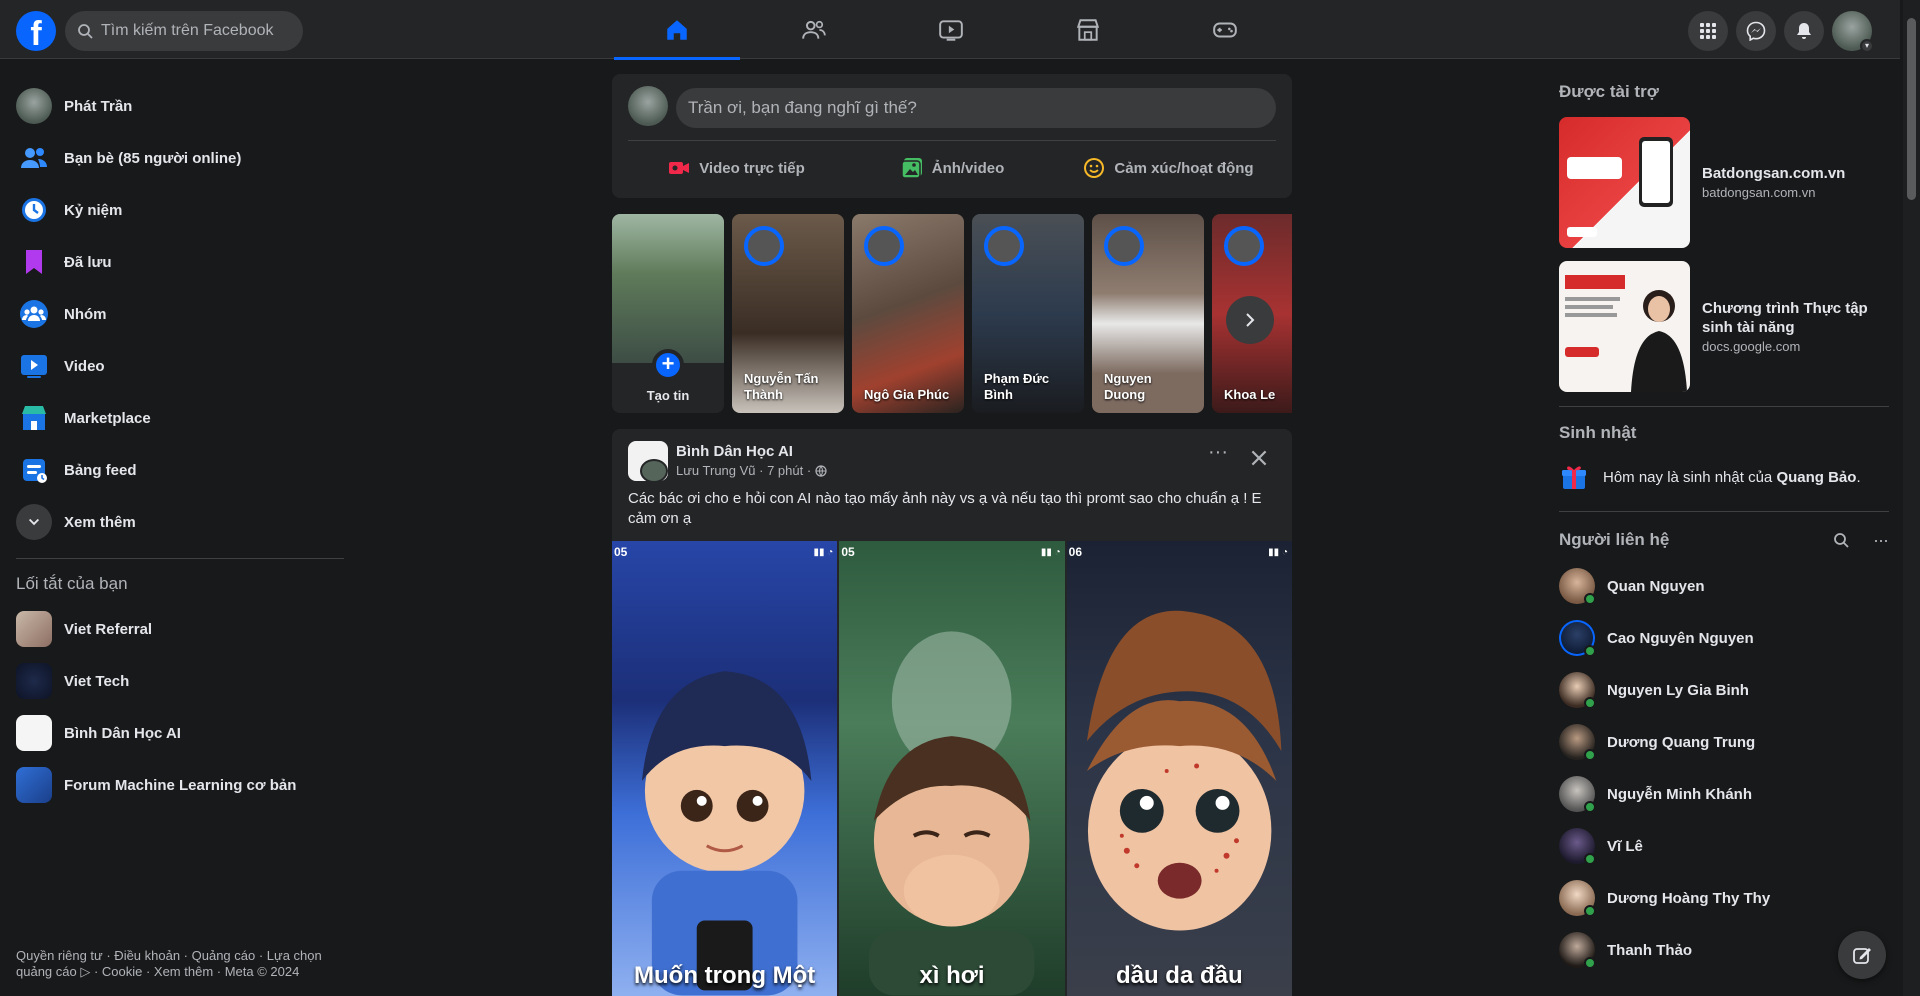 The width and height of the screenshot is (1920, 996). Describe the element at coordinates (1574, 477) in the screenshot. I see `gift-icon` at that location.